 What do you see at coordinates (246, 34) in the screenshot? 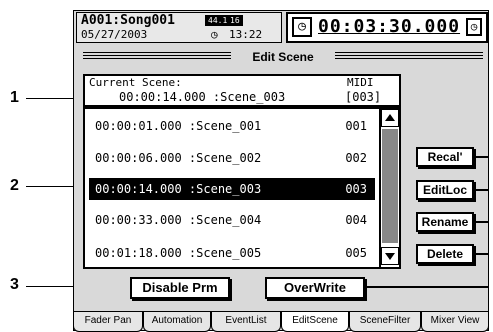
I see `time-of-day: 13:22` at bounding box center [246, 34].